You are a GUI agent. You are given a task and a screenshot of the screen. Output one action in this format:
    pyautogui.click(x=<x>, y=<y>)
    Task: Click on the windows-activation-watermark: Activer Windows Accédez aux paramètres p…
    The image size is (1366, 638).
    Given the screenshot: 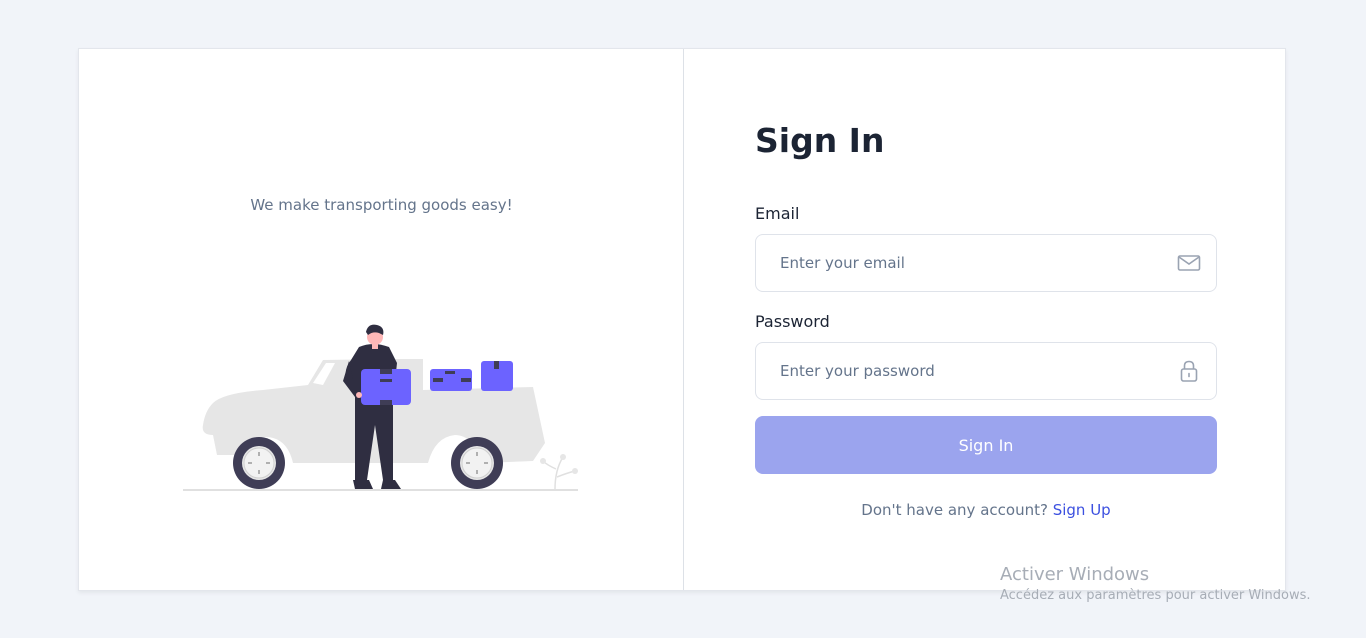 What is the action you would take?
    pyautogui.click(x=1155, y=583)
    